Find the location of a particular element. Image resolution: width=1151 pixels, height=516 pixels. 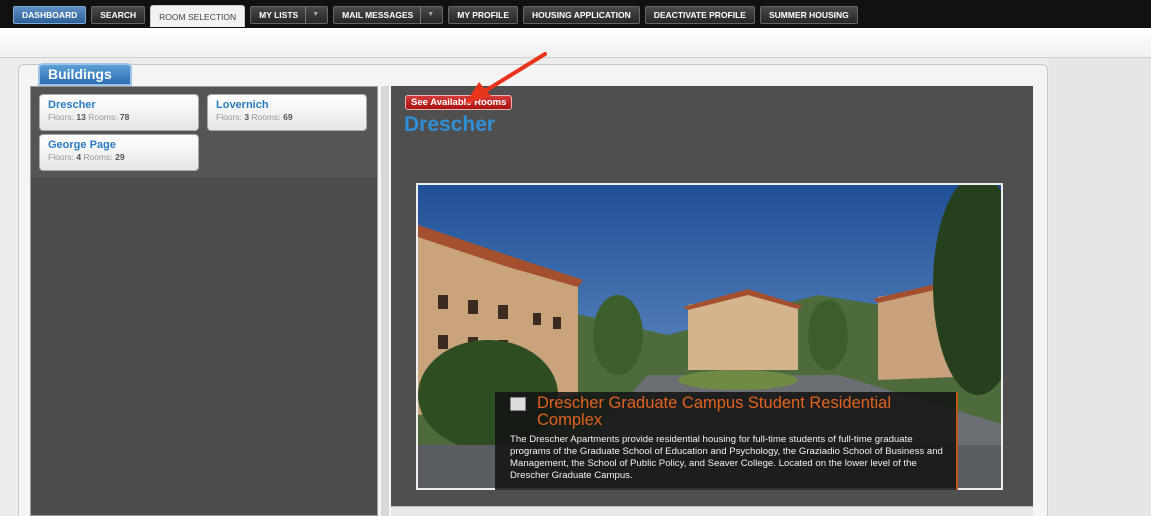

building-name: Lovernich is located at coordinates (242, 105).